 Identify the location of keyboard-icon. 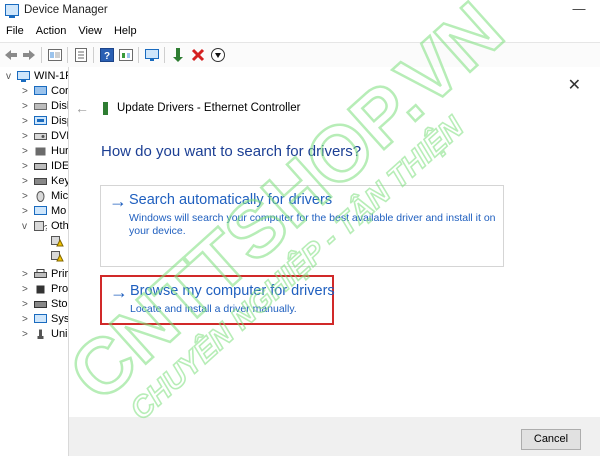
(40, 181).